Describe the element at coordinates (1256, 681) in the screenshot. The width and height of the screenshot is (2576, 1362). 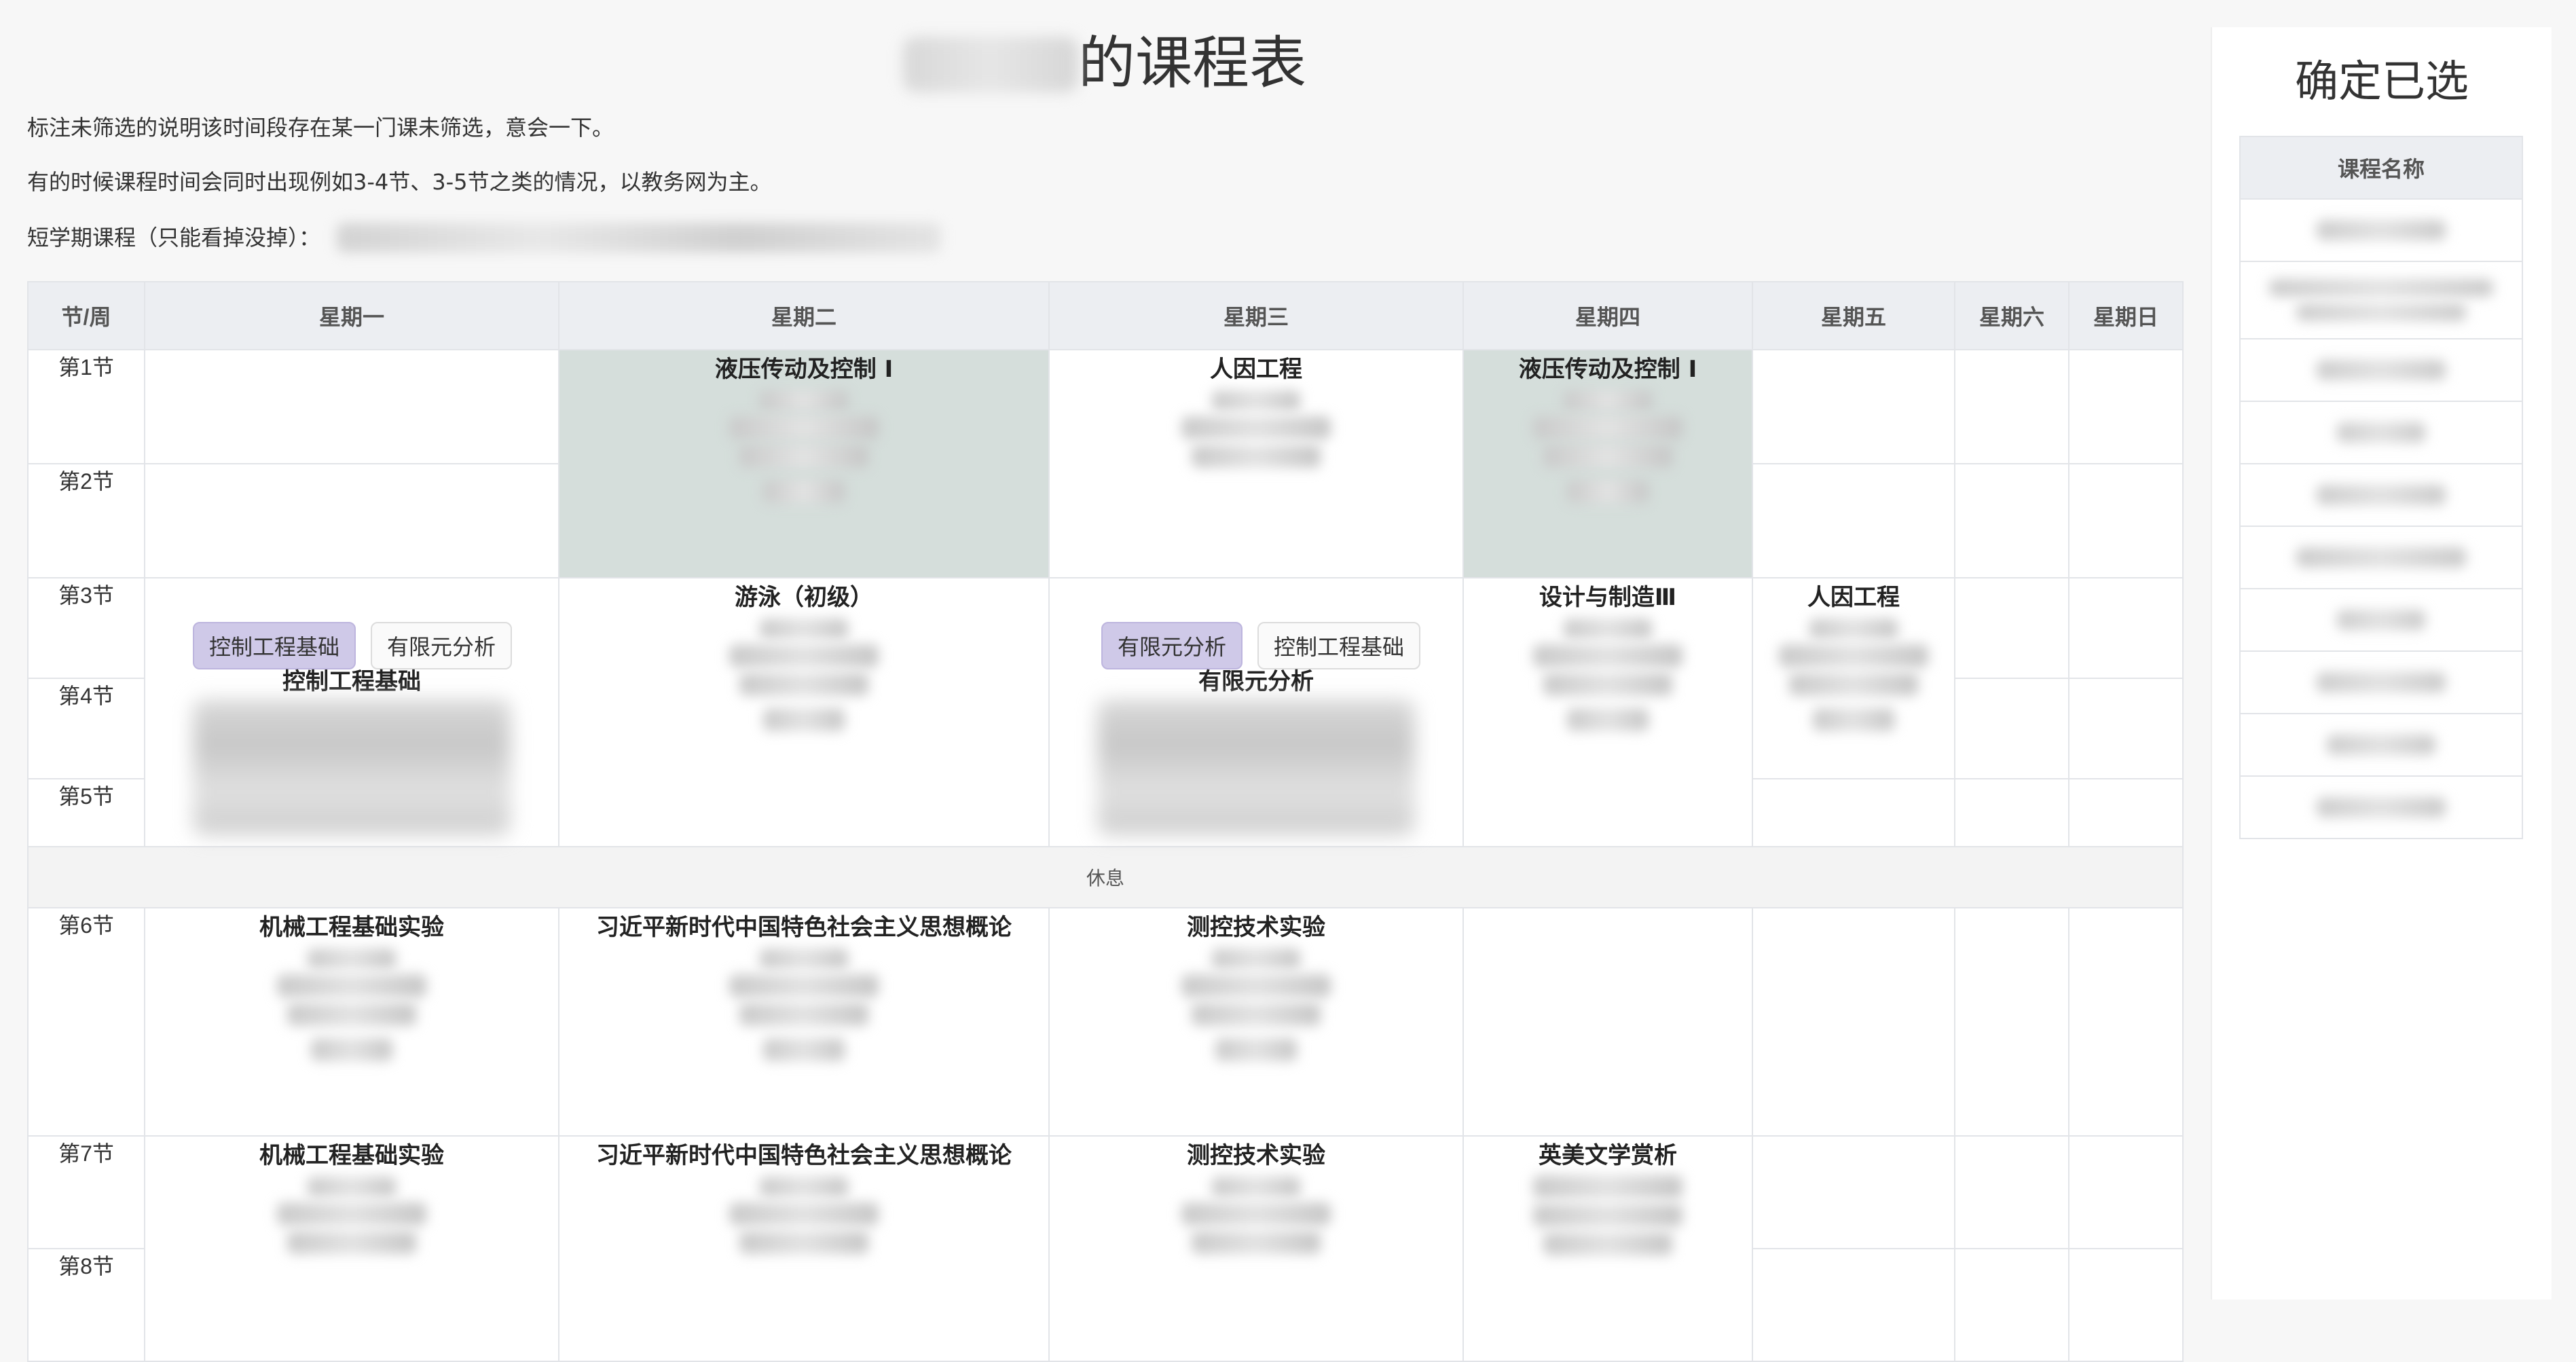
I see `course-name: 有限元分析` at that location.